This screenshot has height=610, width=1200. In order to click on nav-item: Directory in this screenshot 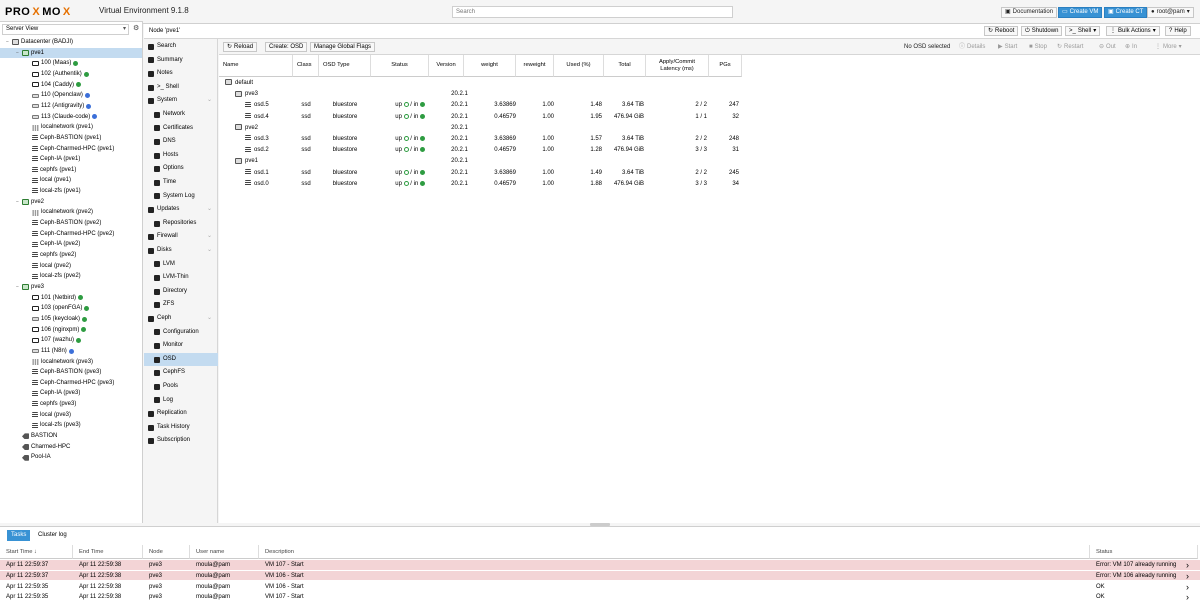, I will do `click(181, 292)`.